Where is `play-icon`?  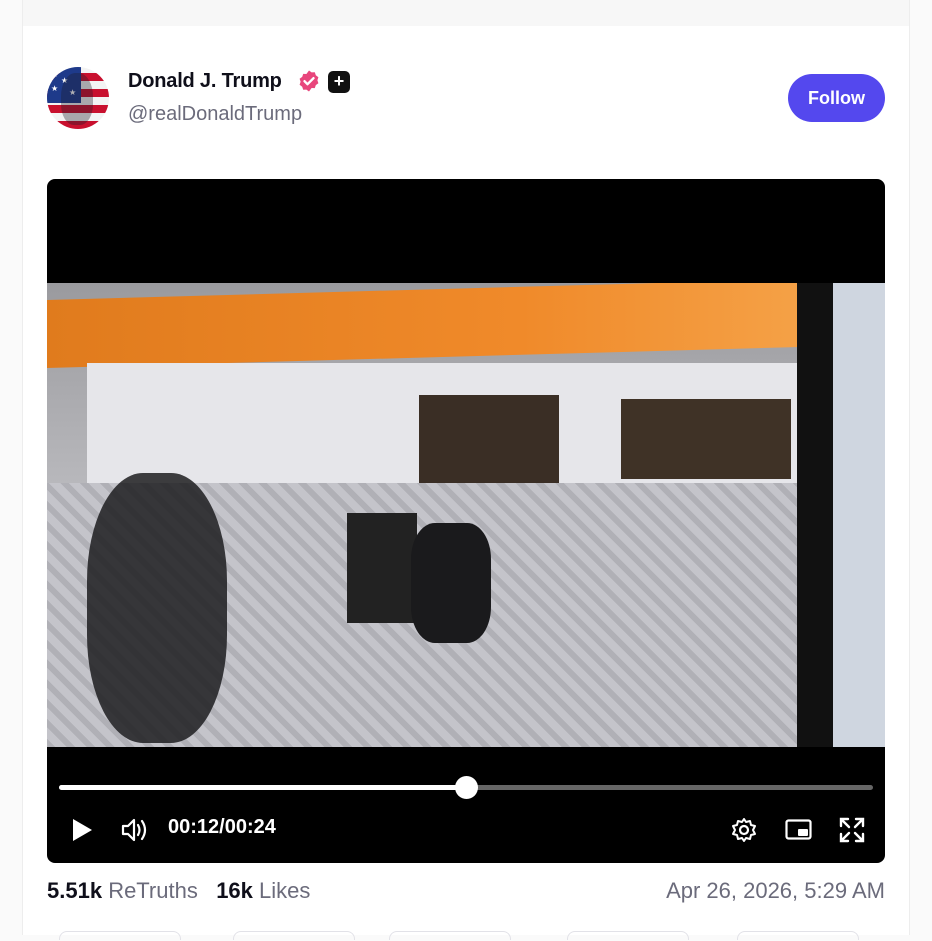 play-icon is located at coordinates (82, 830).